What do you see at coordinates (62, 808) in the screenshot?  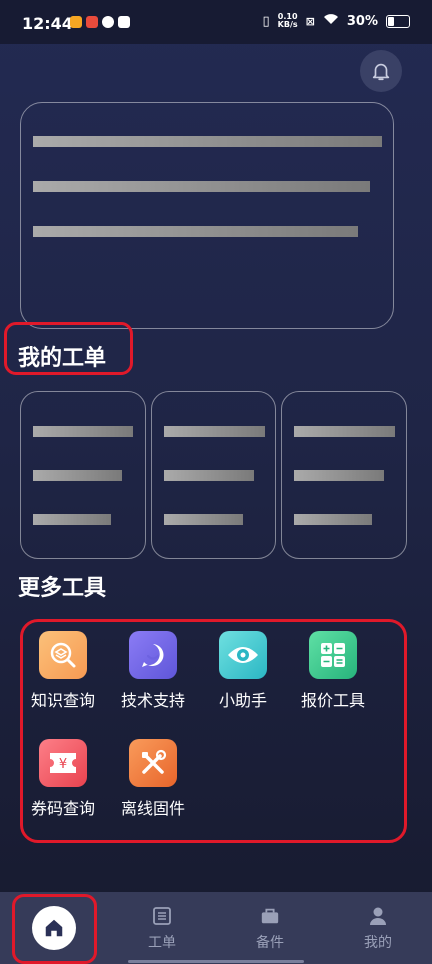 I see `tool-label: 券码查询` at bounding box center [62, 808].